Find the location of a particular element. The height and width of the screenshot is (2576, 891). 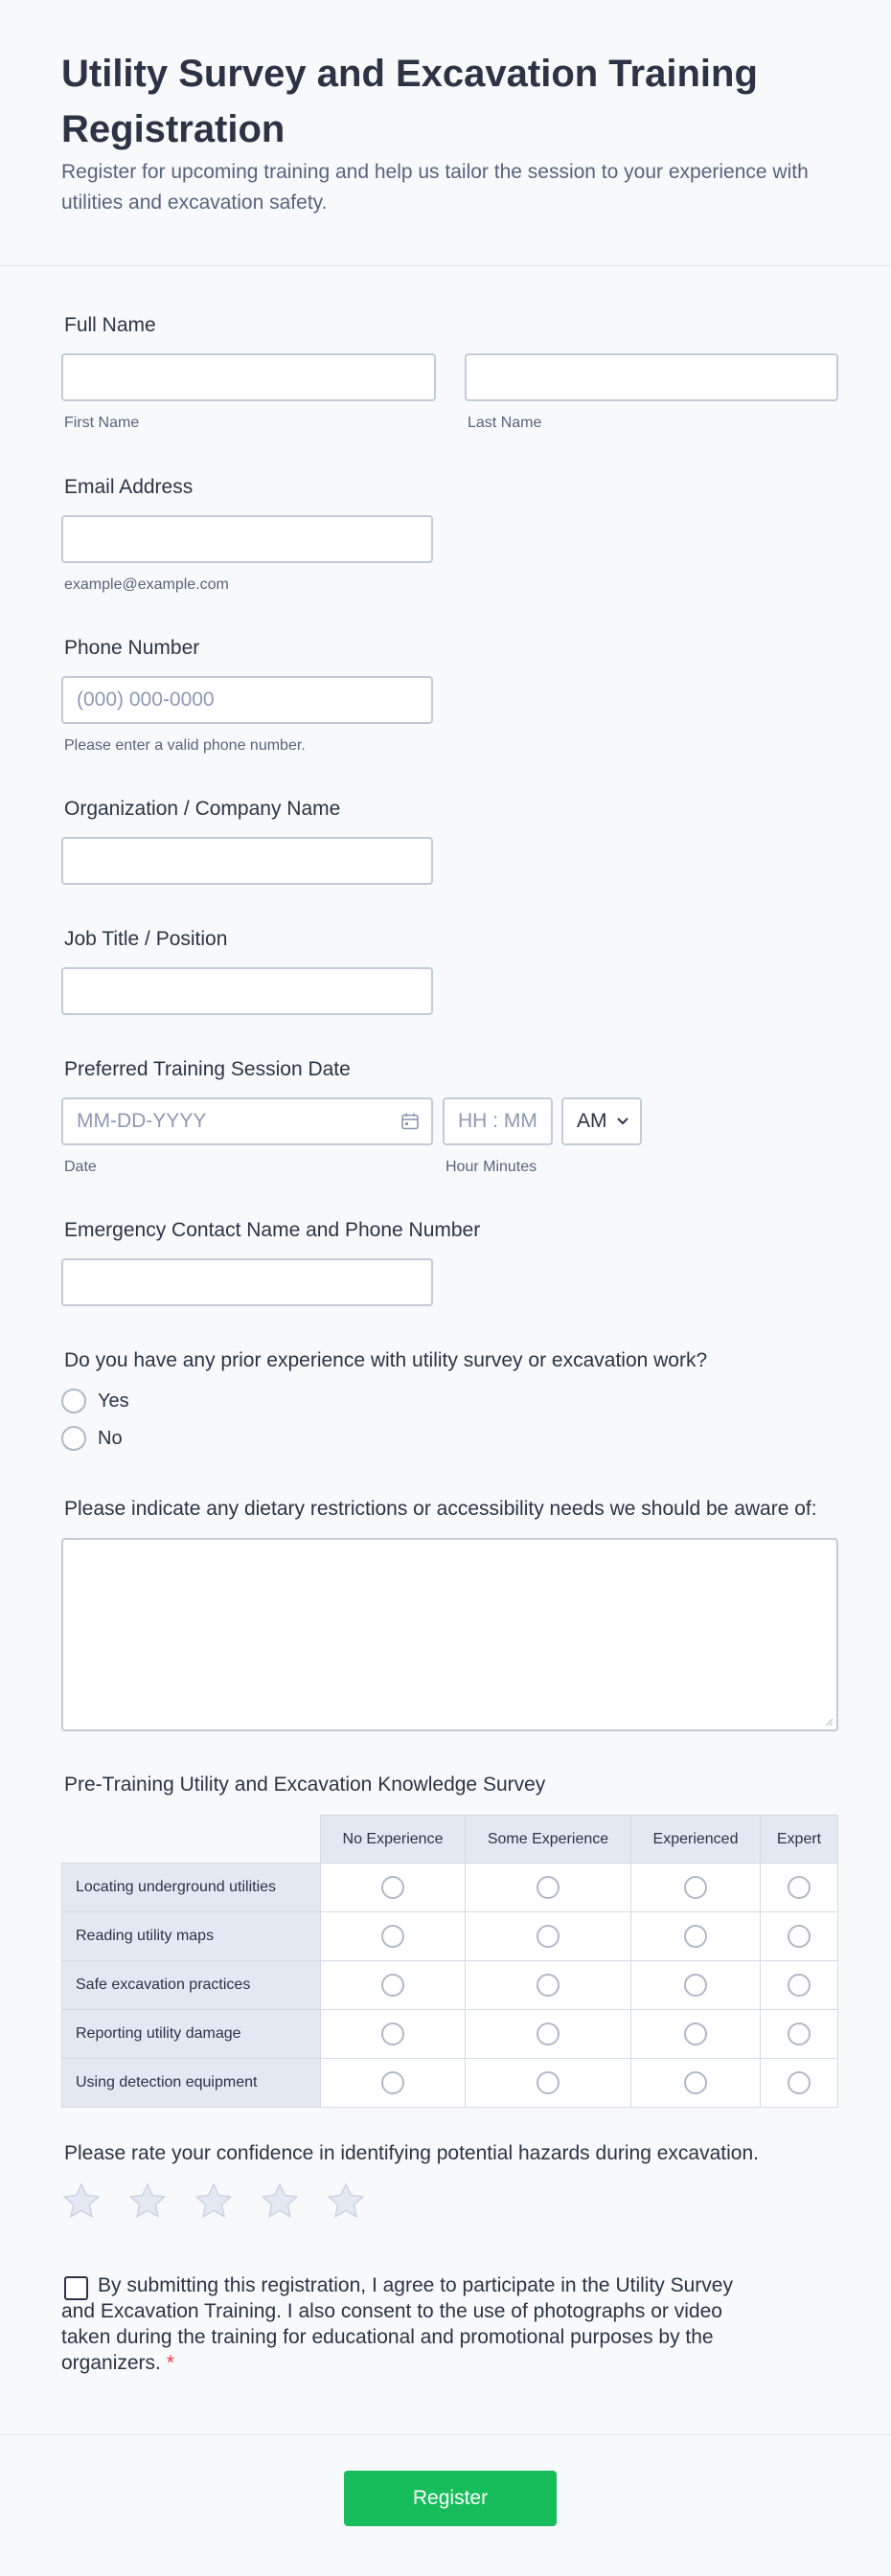

session-time-input: HH : MM is located at coordinates (498, 1121).